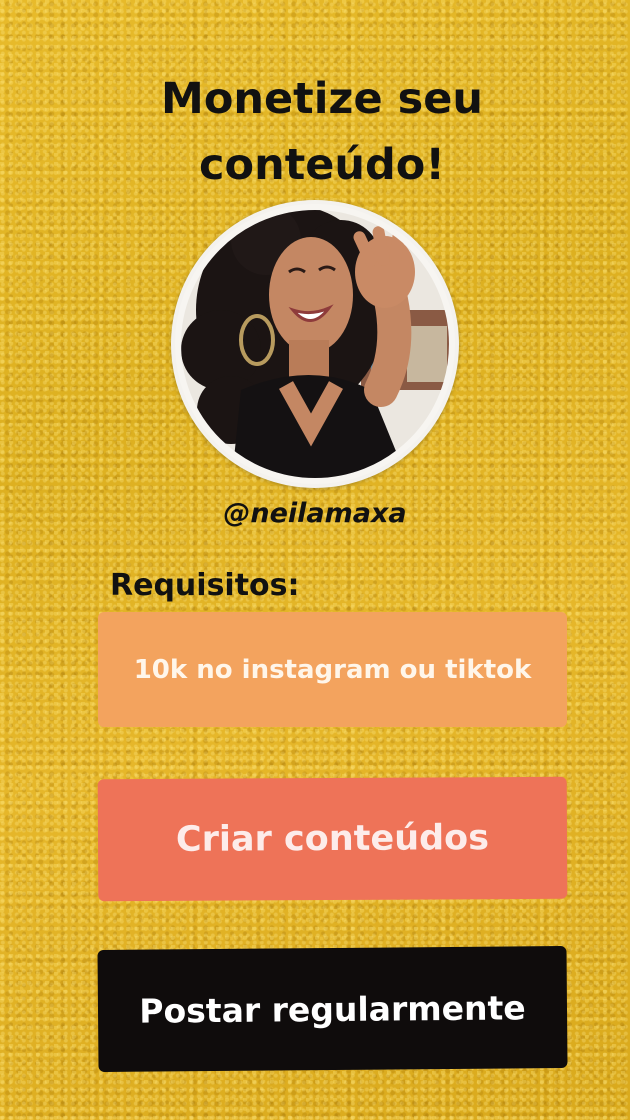  What do you see at coordinates (322, 132) in the screenshot?
I see `page-title: Monetize seu conteúdo!` at bounding box center [322, 132].